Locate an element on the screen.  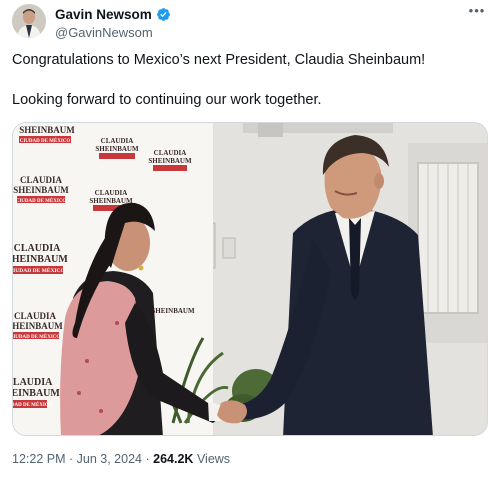
profile-photo-icon is located at coordinates (29, 21).